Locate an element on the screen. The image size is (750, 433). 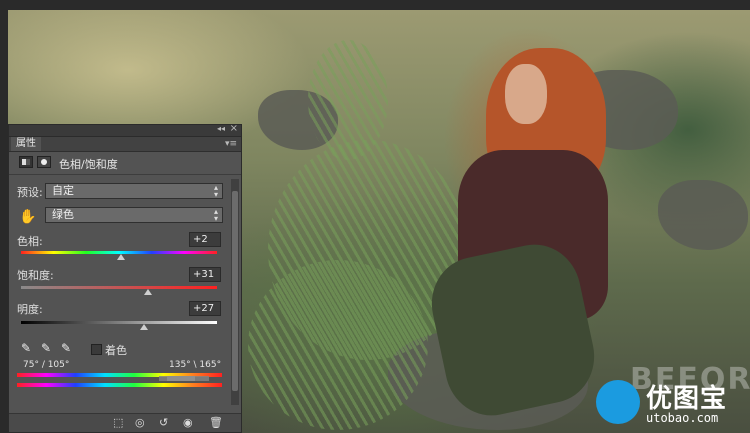
hand-adjust-icon: ✋ is located at coordinates (27, 217).